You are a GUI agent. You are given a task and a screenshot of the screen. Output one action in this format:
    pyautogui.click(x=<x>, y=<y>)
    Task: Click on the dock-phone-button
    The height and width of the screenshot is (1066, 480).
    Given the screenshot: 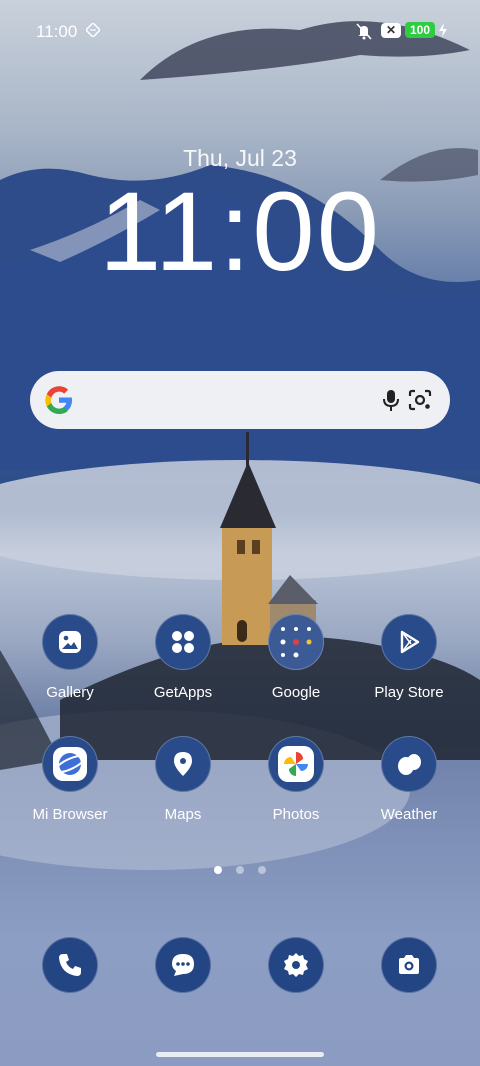 What is the action you would take?
    pyautogui.click(x=70, y=965)
    